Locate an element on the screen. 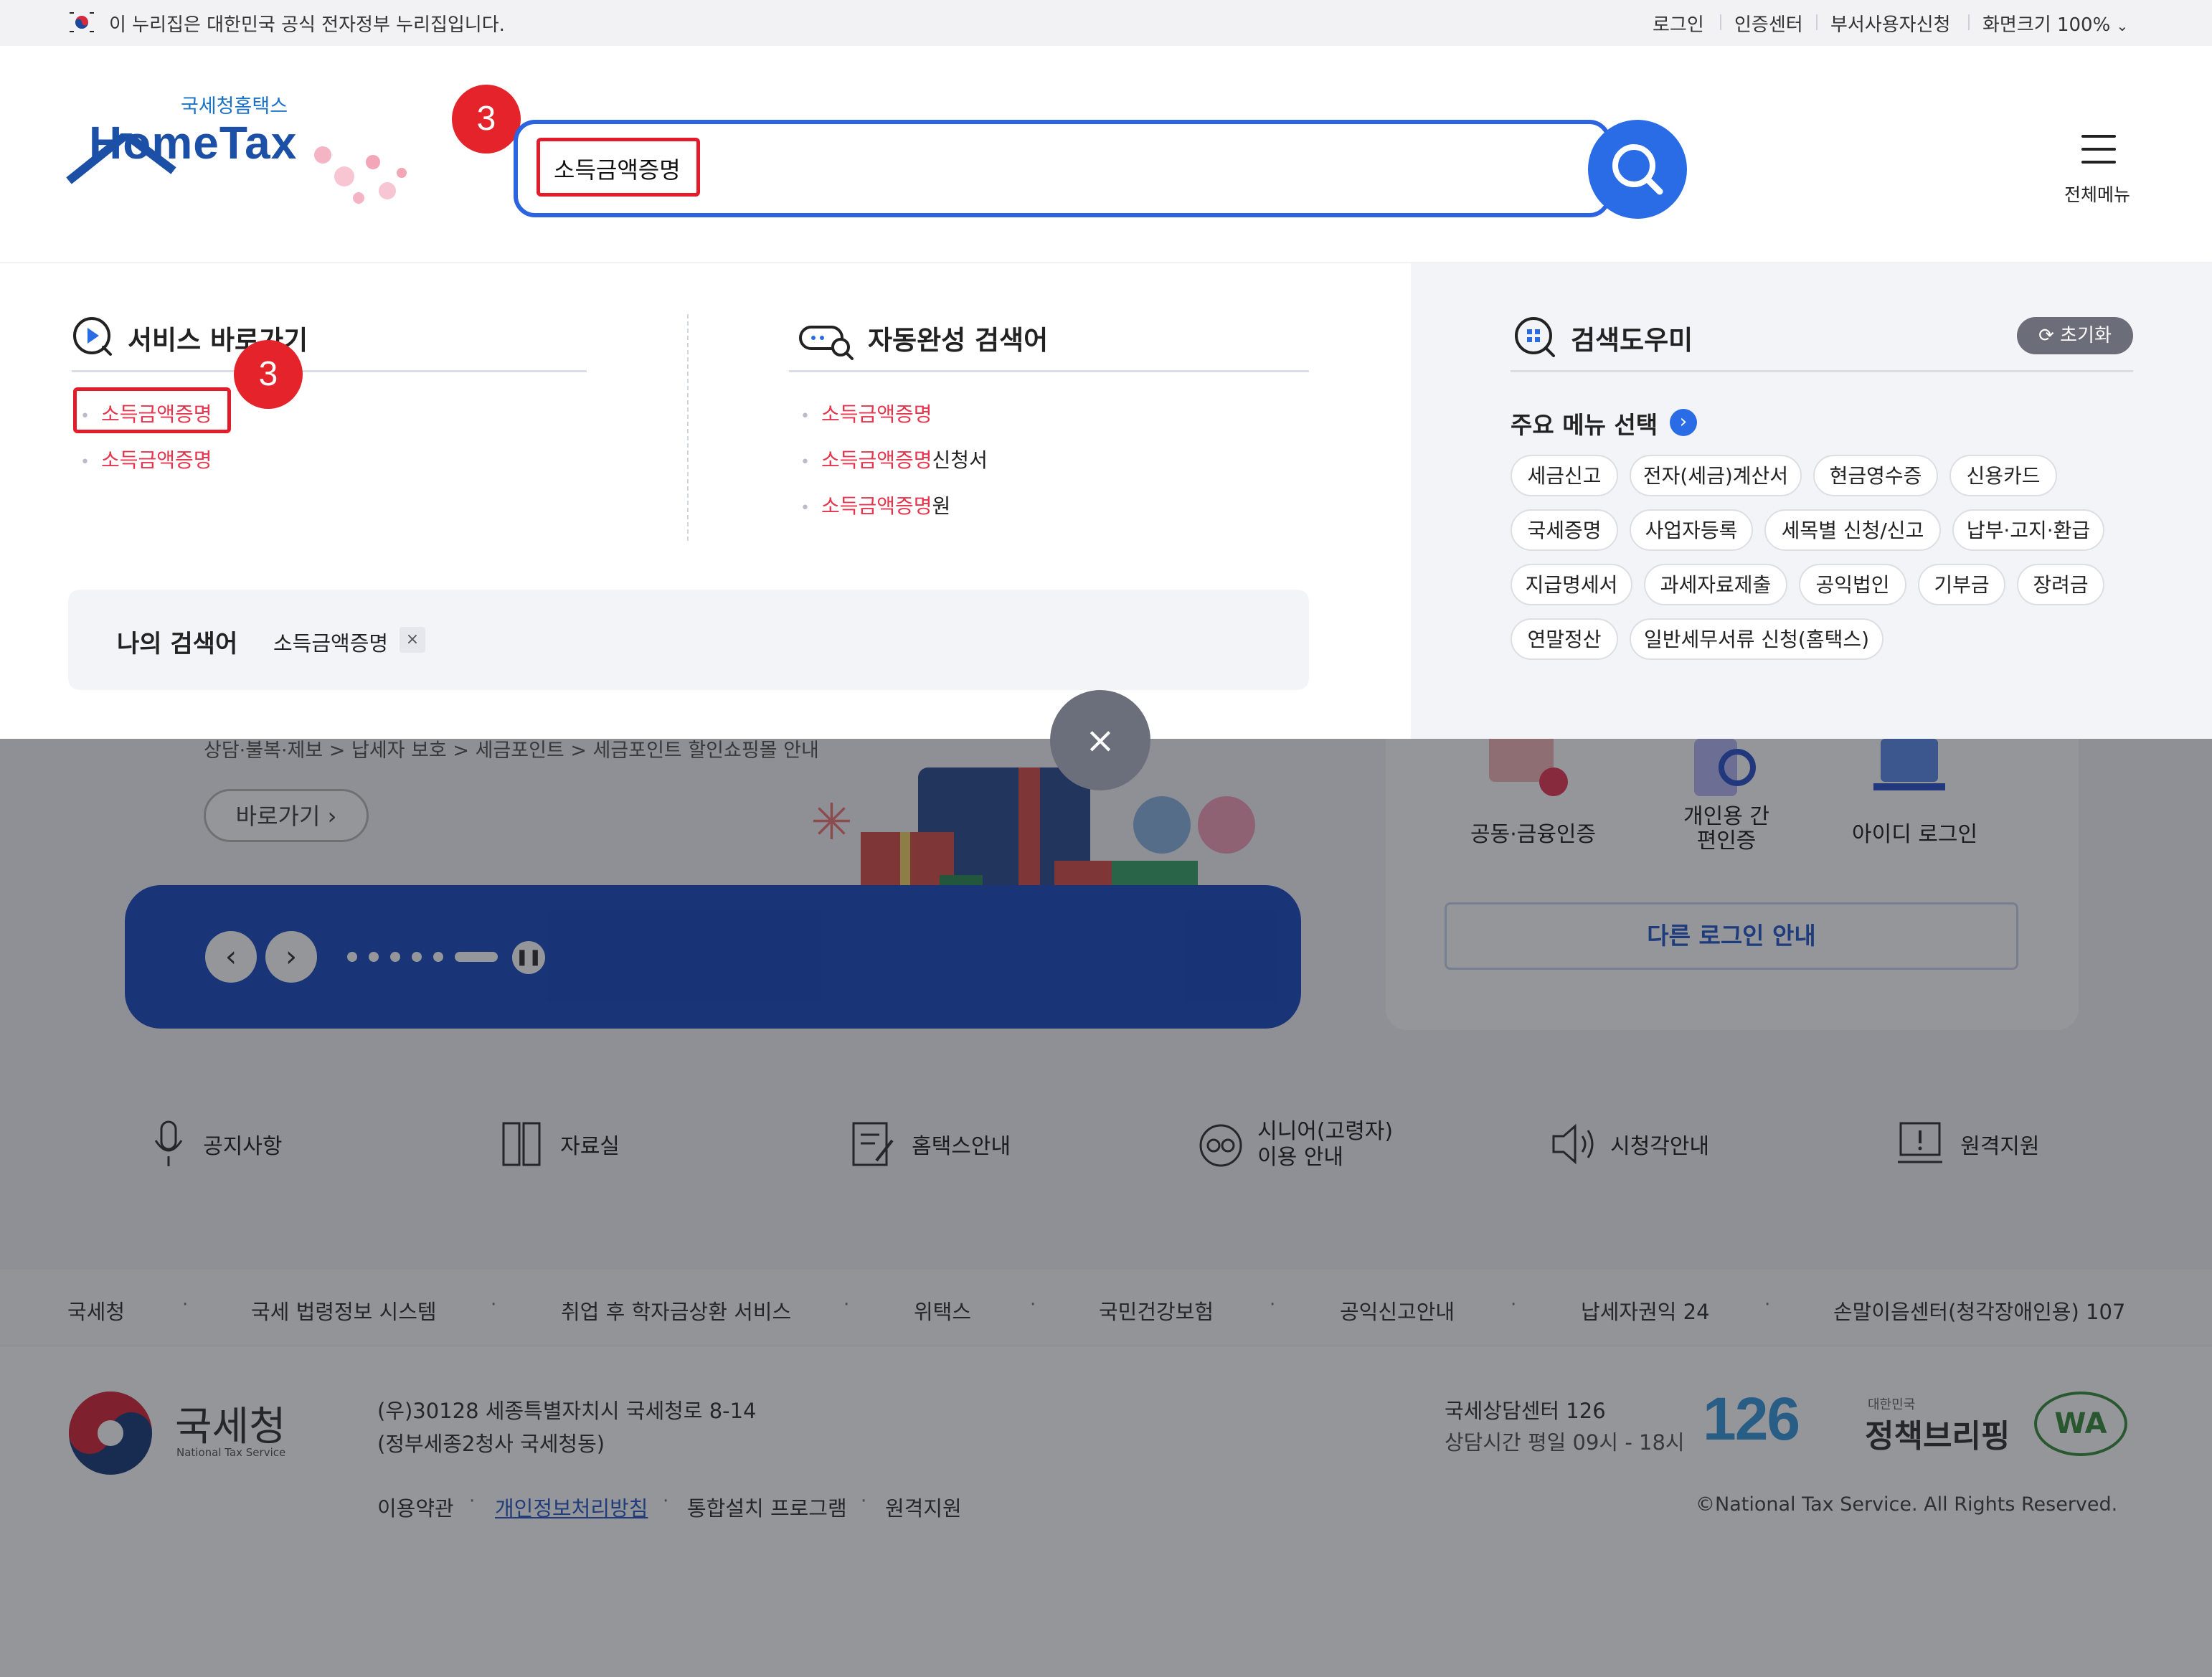 This screenshot has height=1677, width=2212. hamburger-menu-icon is located at coordinates (2098, 149).